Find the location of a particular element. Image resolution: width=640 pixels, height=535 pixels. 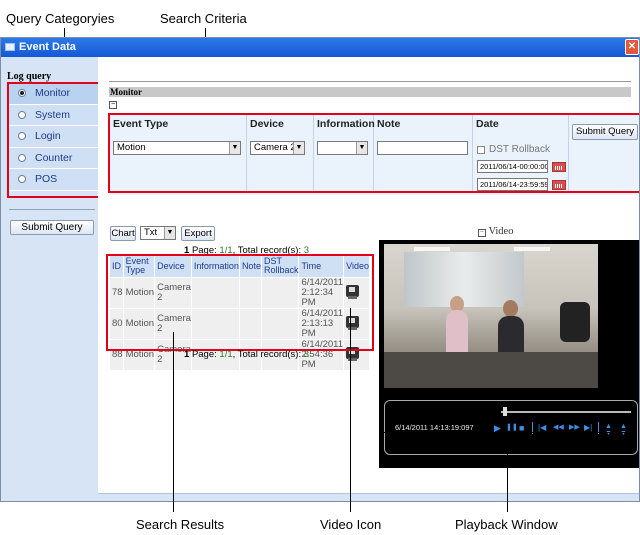

seek-handle is located at coordinates (505, 411).